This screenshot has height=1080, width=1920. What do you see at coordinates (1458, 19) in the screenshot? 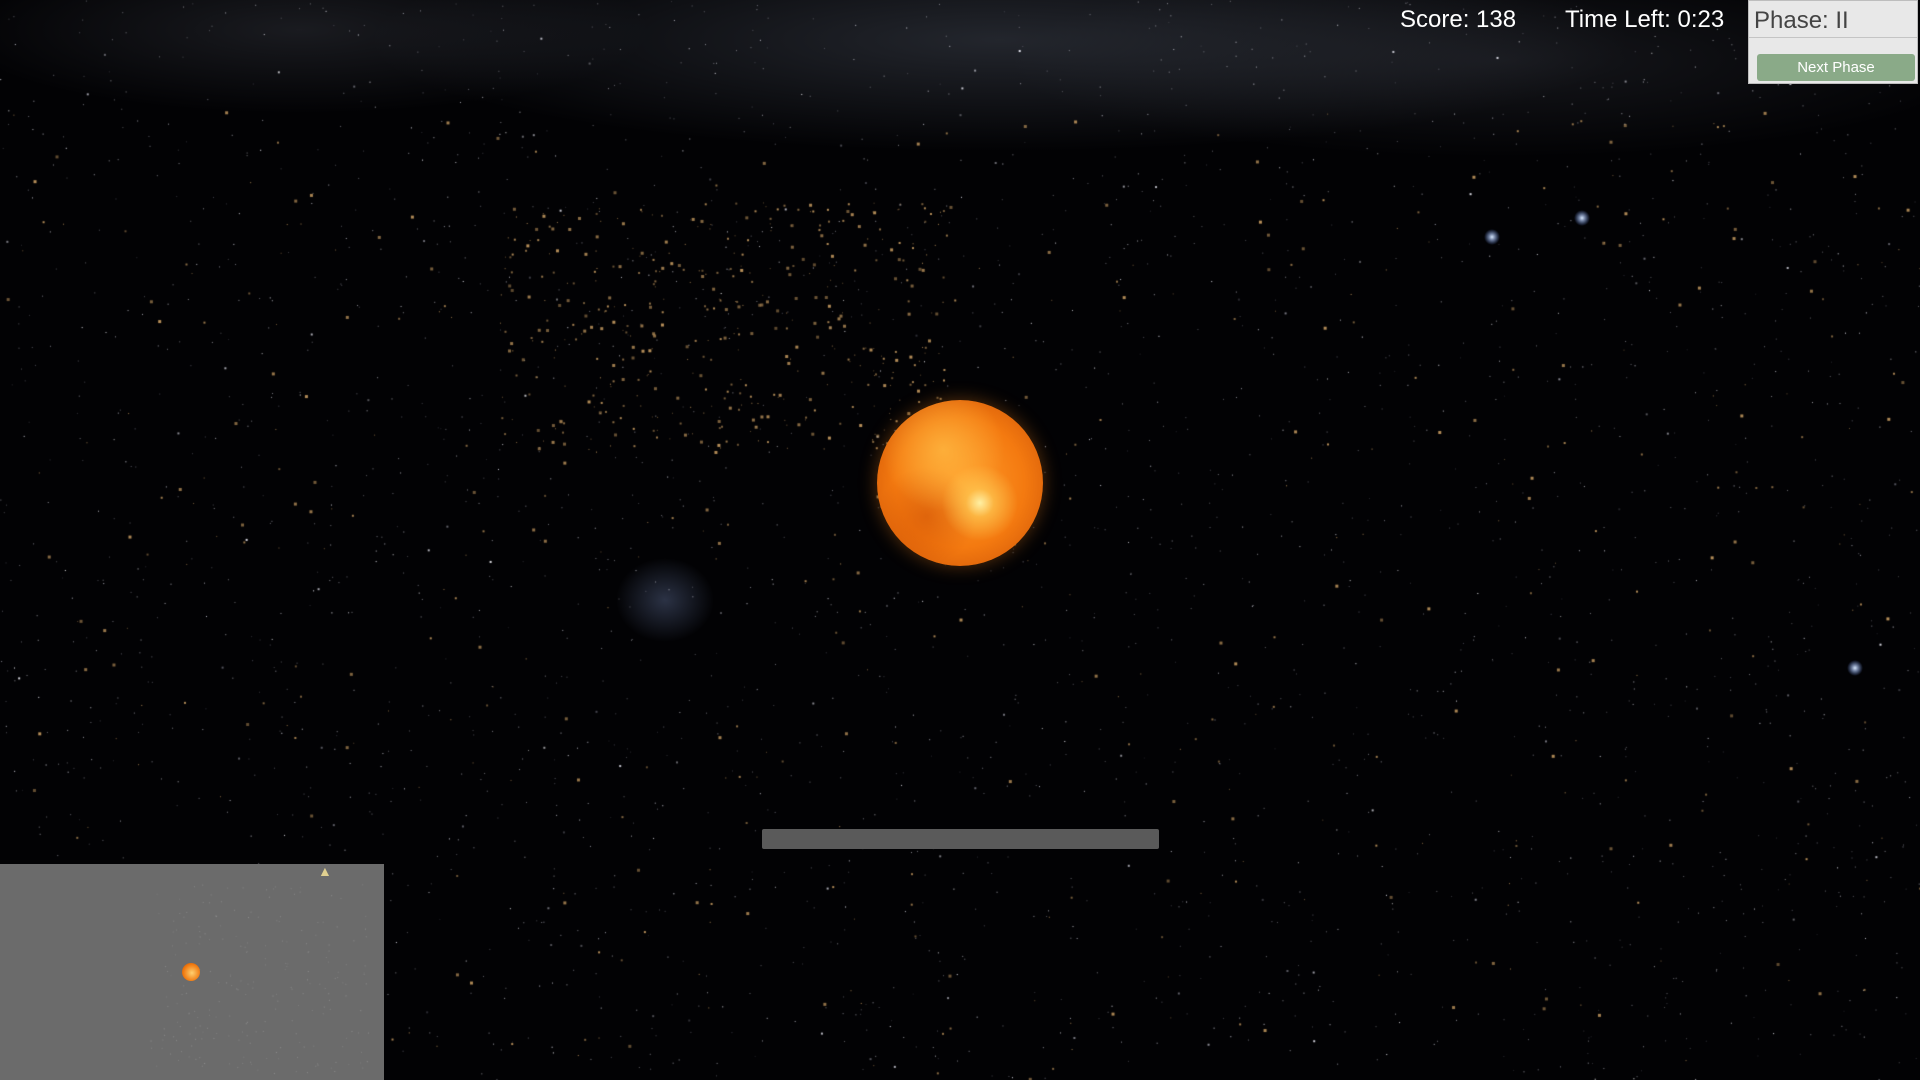
I see `score-display: Score: 138` at bounding box center [1458, 19].